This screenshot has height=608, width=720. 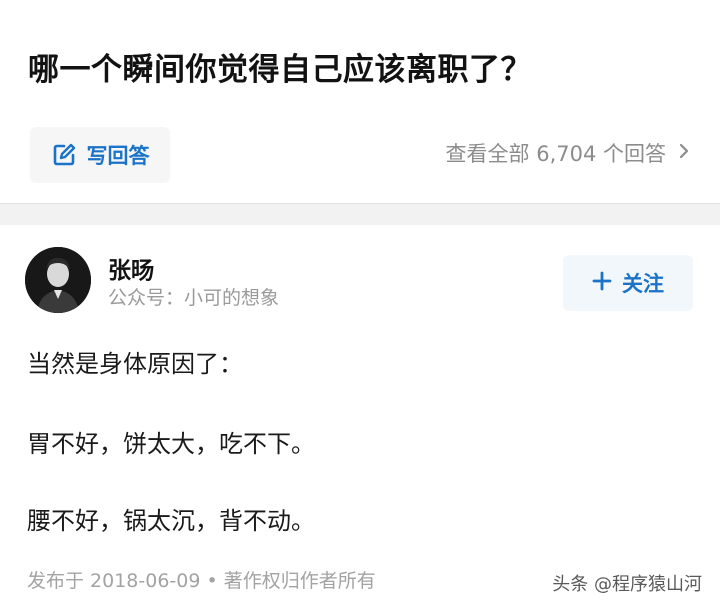 What do you see at coordinates (201, 581) in the screenshot?
I see `publish-info: 发布于 2018-06-09 • 著作权归作者所有` at bounding box center [201, 581].